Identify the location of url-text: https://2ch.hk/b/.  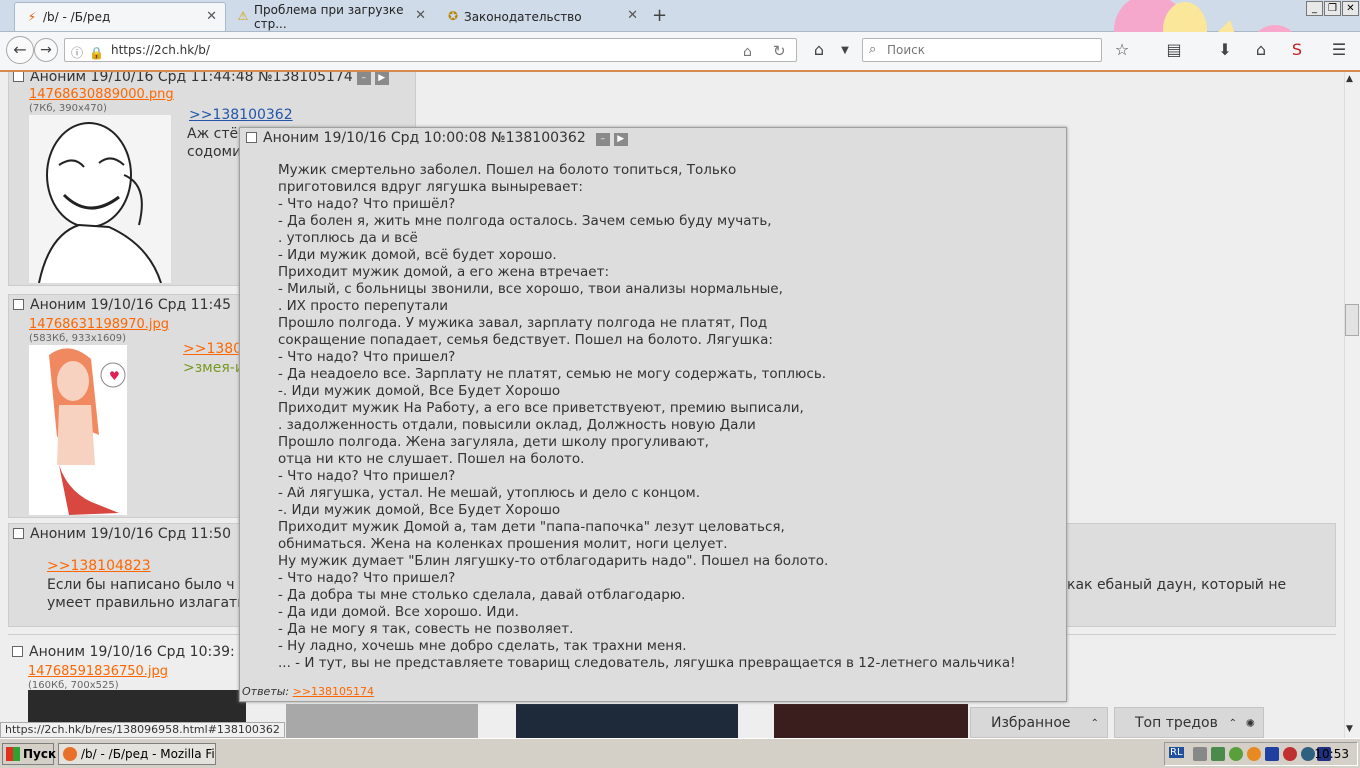
(160, 50).